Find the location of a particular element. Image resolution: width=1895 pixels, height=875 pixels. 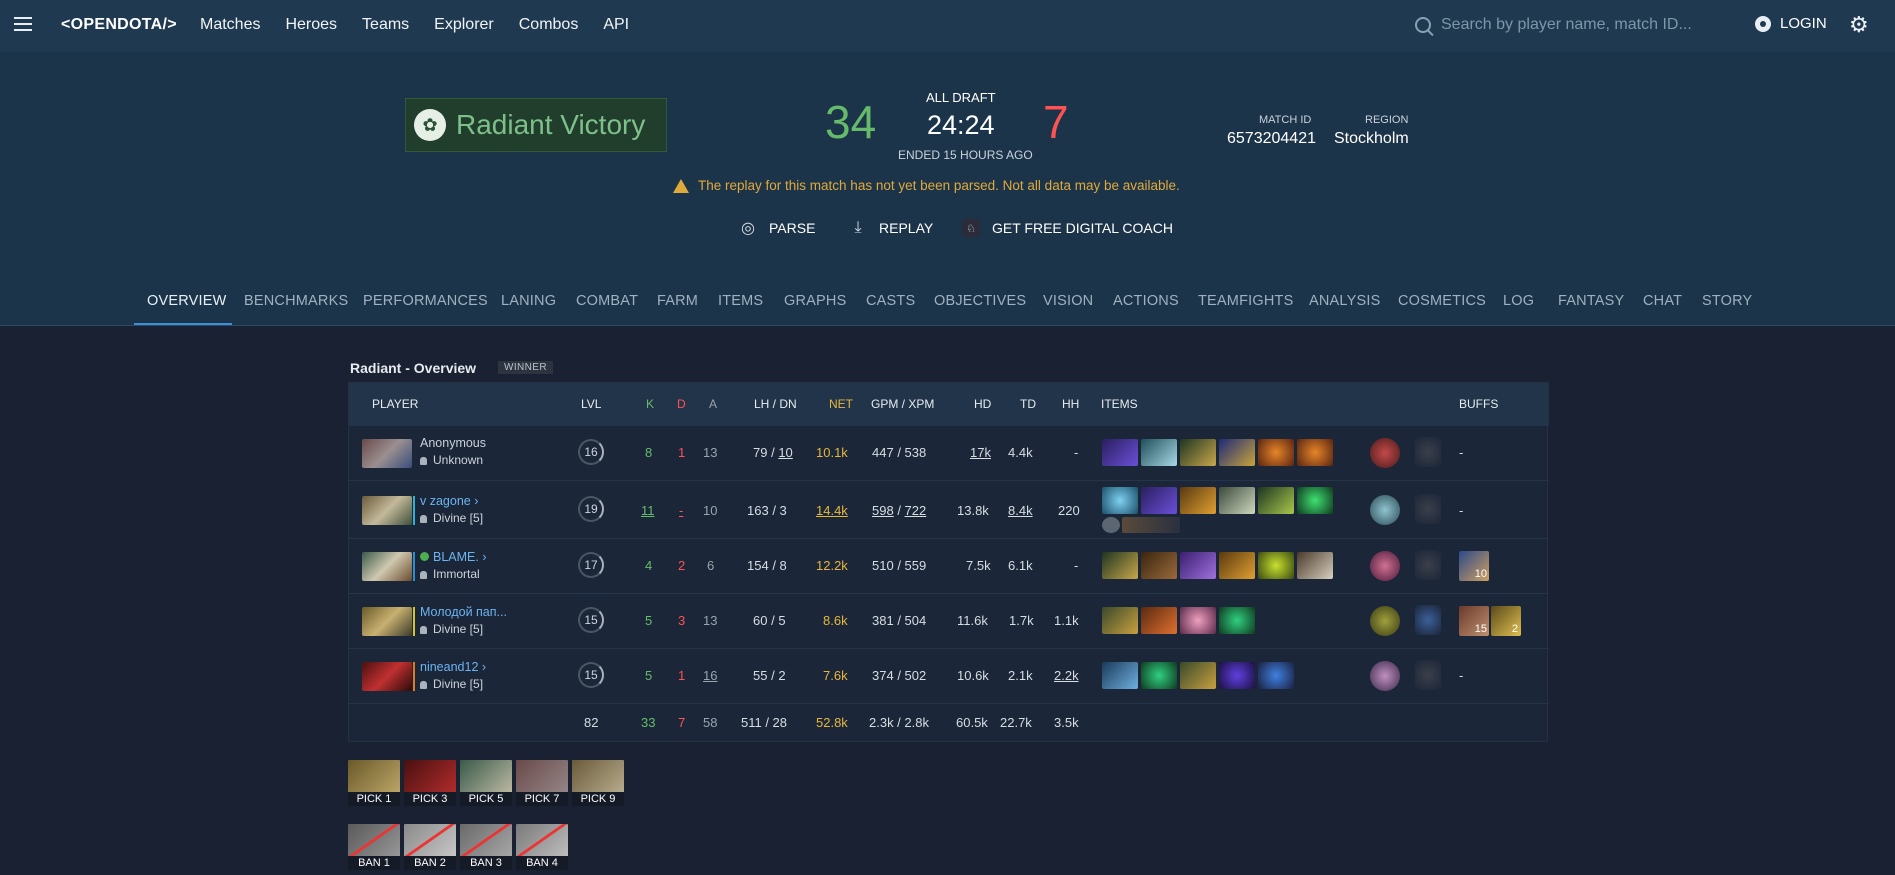

digital-coach-button: ♘ GET FREE DIGITAL COACH is located at coordinates (1067, 228).